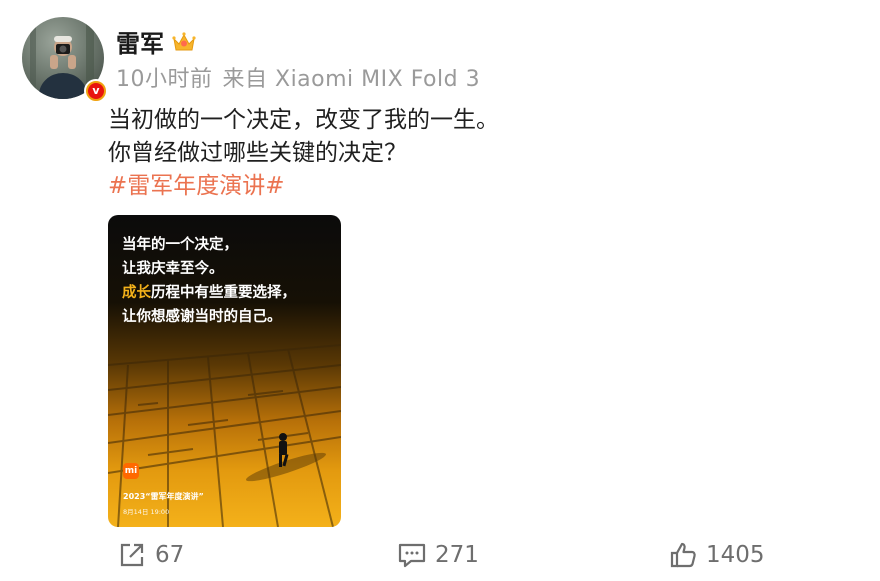 The image size is (880, 581). What do you see at coordinates (96, 91) in the screenshot?
I see `verified-icon: v` at bounding box center [96, 91].